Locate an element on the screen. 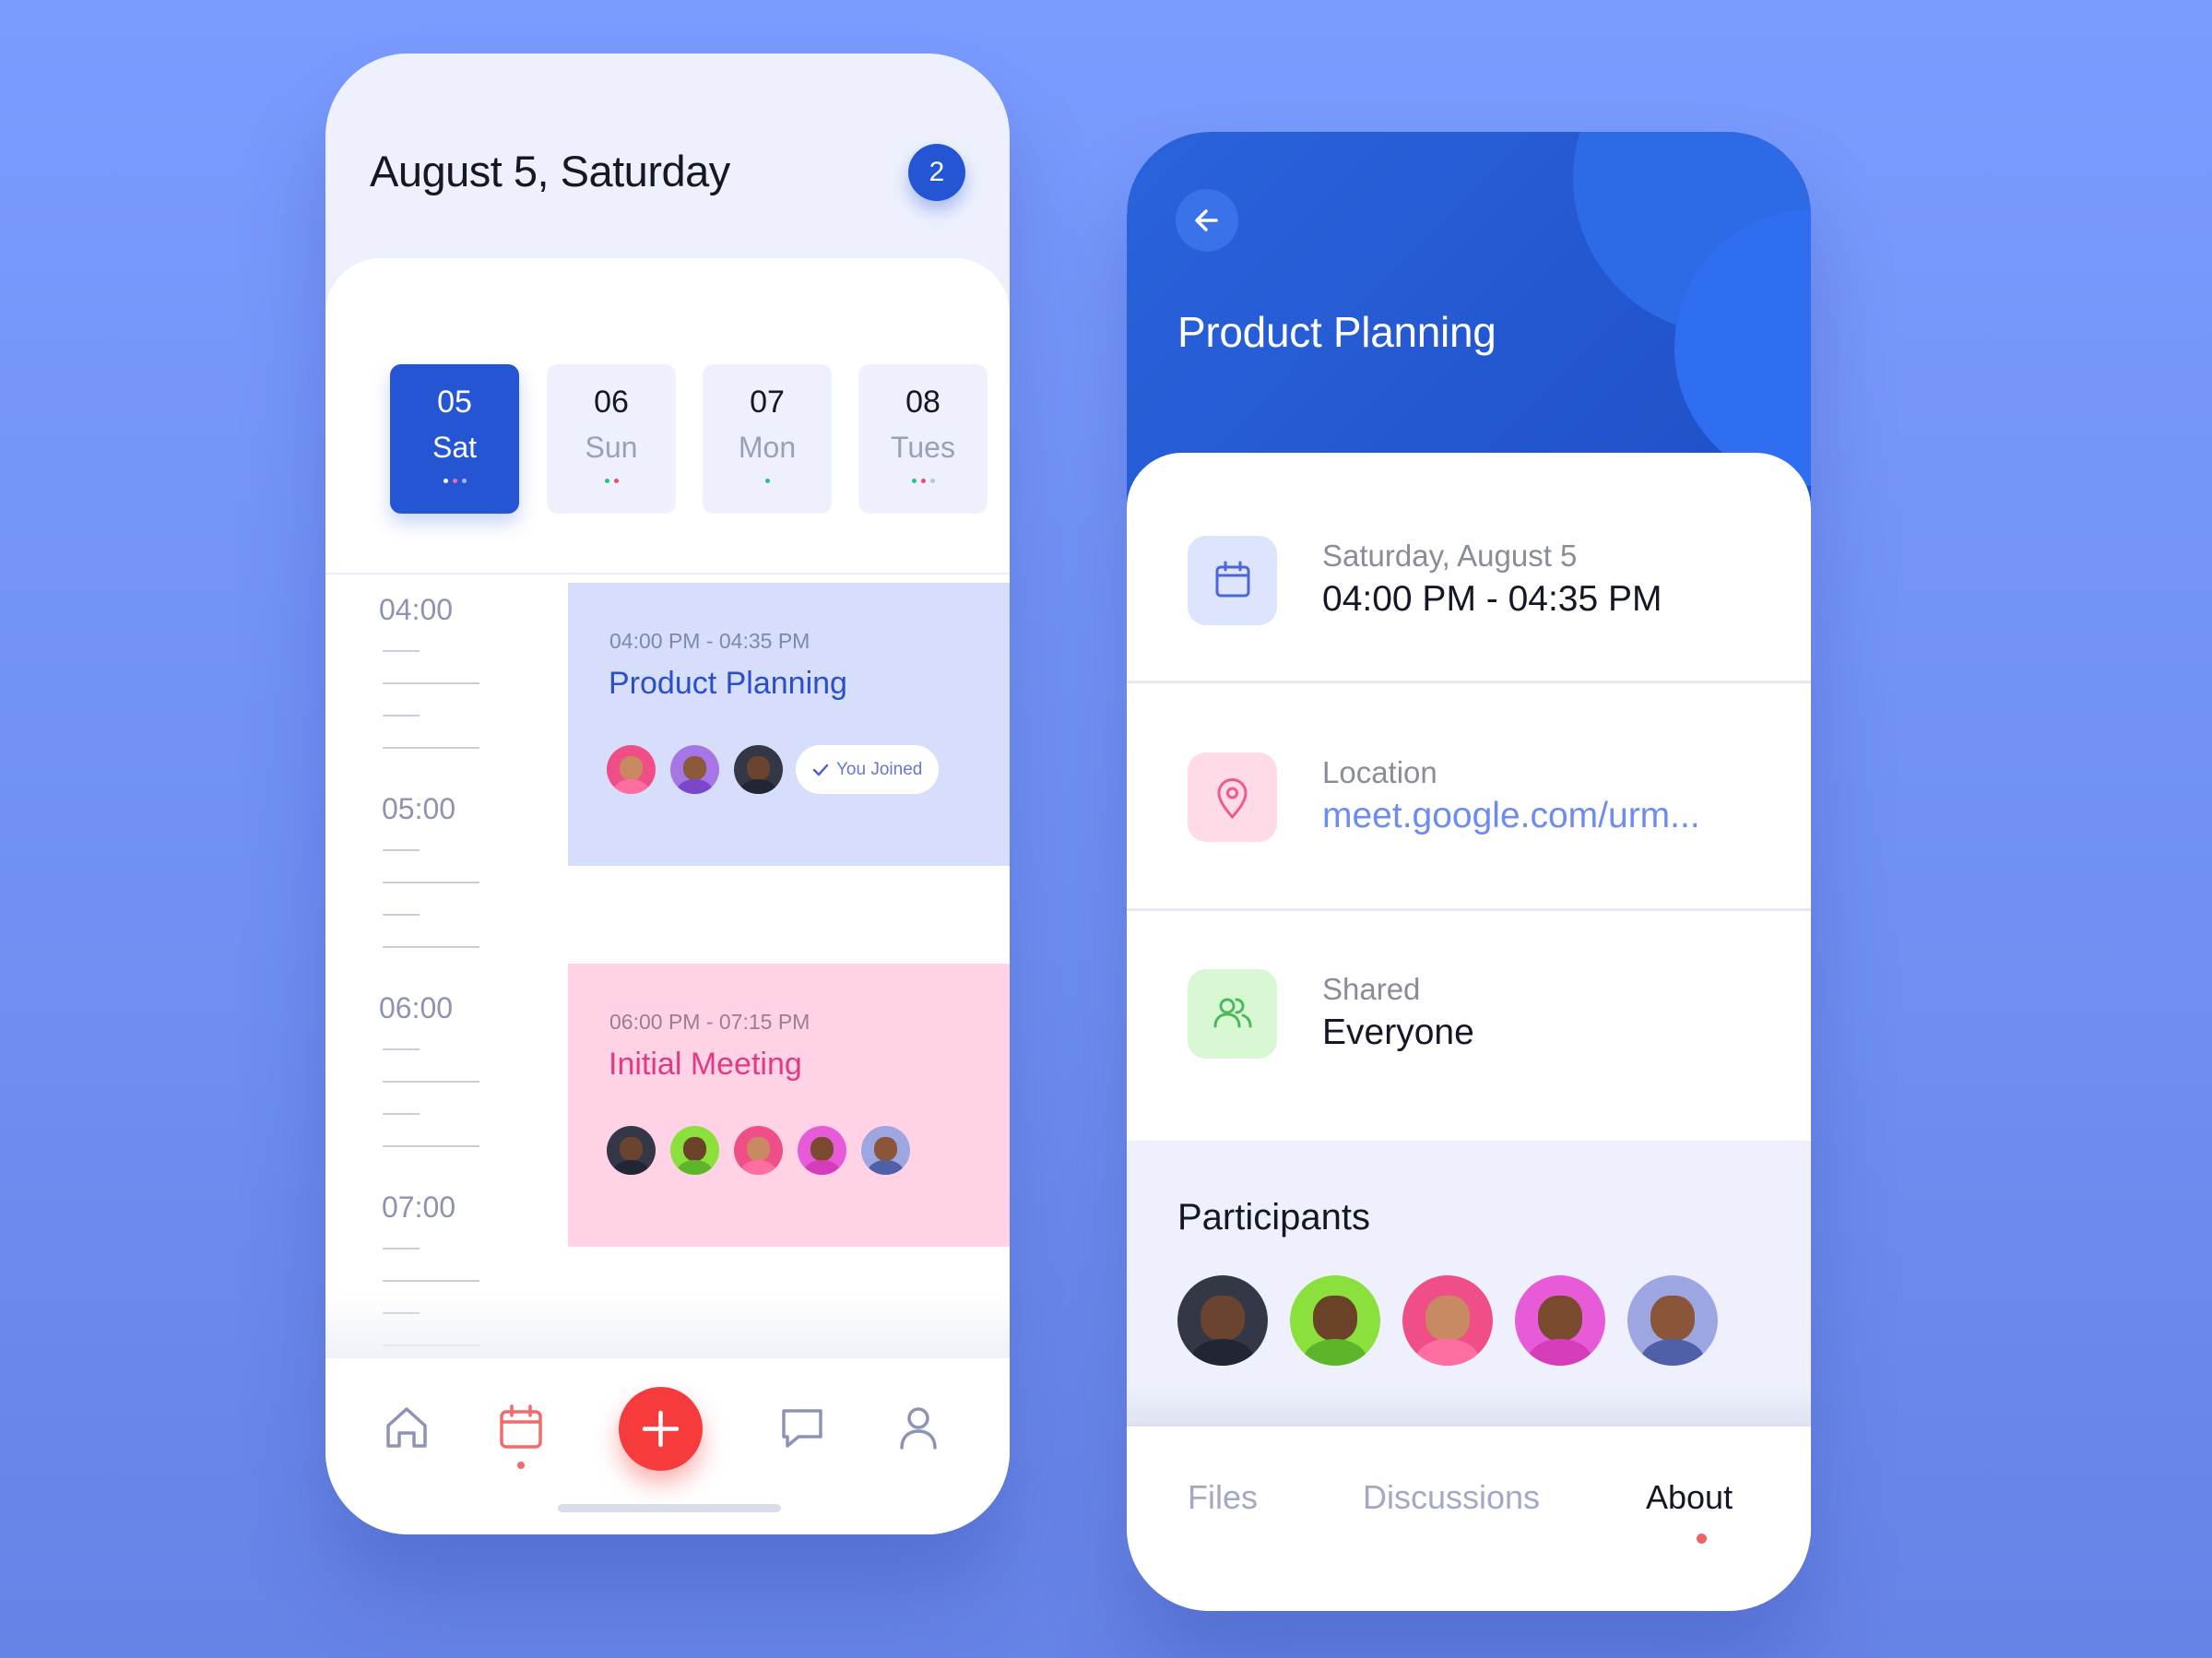 The height and width of the screenshot is (1658, 2212). location-label: Location is located at coordinates (1380, 772).